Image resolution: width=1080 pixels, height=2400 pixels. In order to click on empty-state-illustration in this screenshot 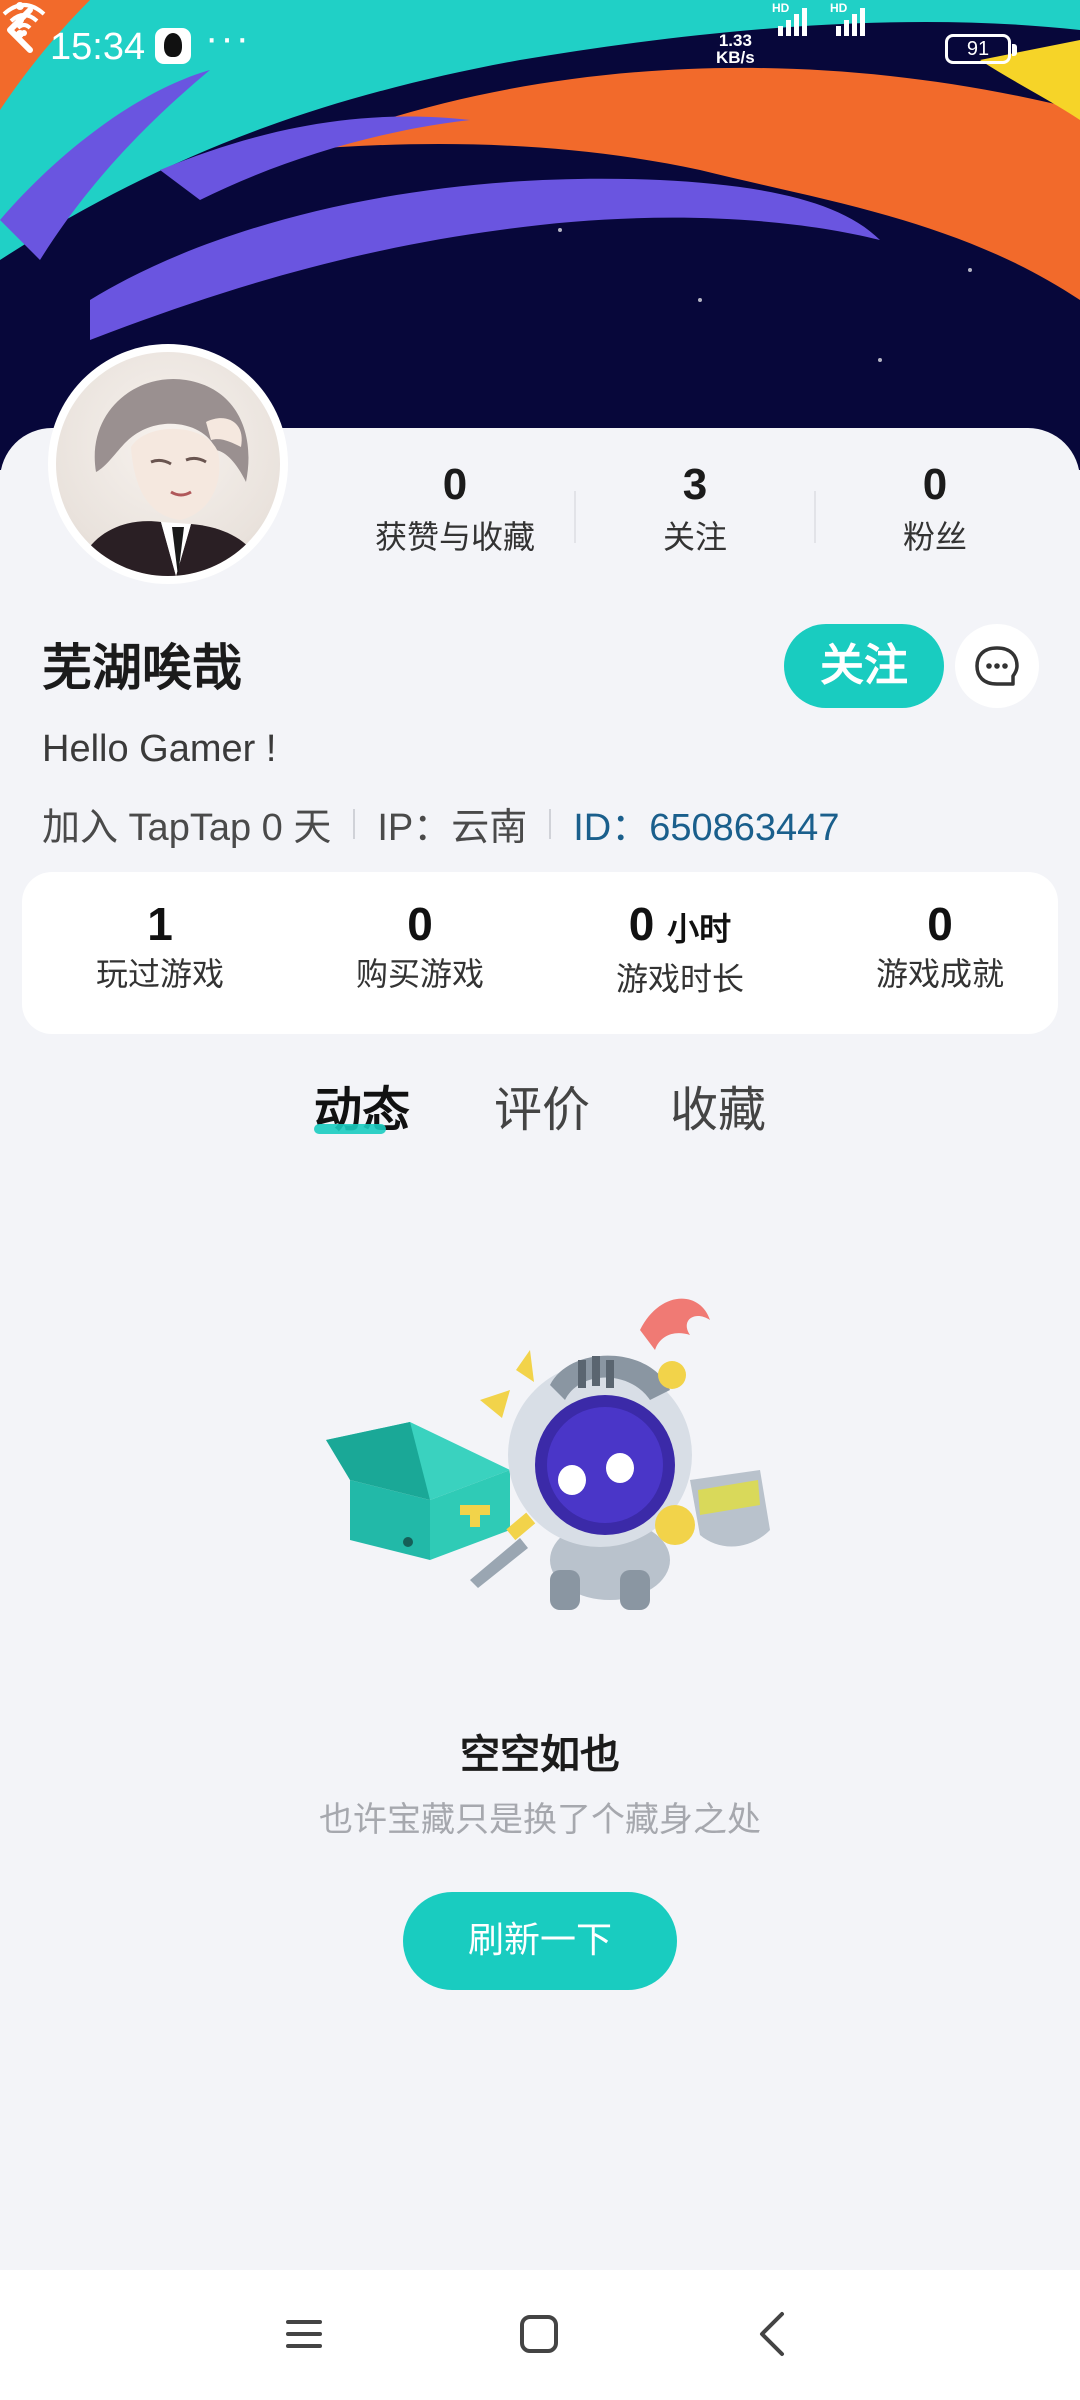, I will do `click(548, 1454)`.